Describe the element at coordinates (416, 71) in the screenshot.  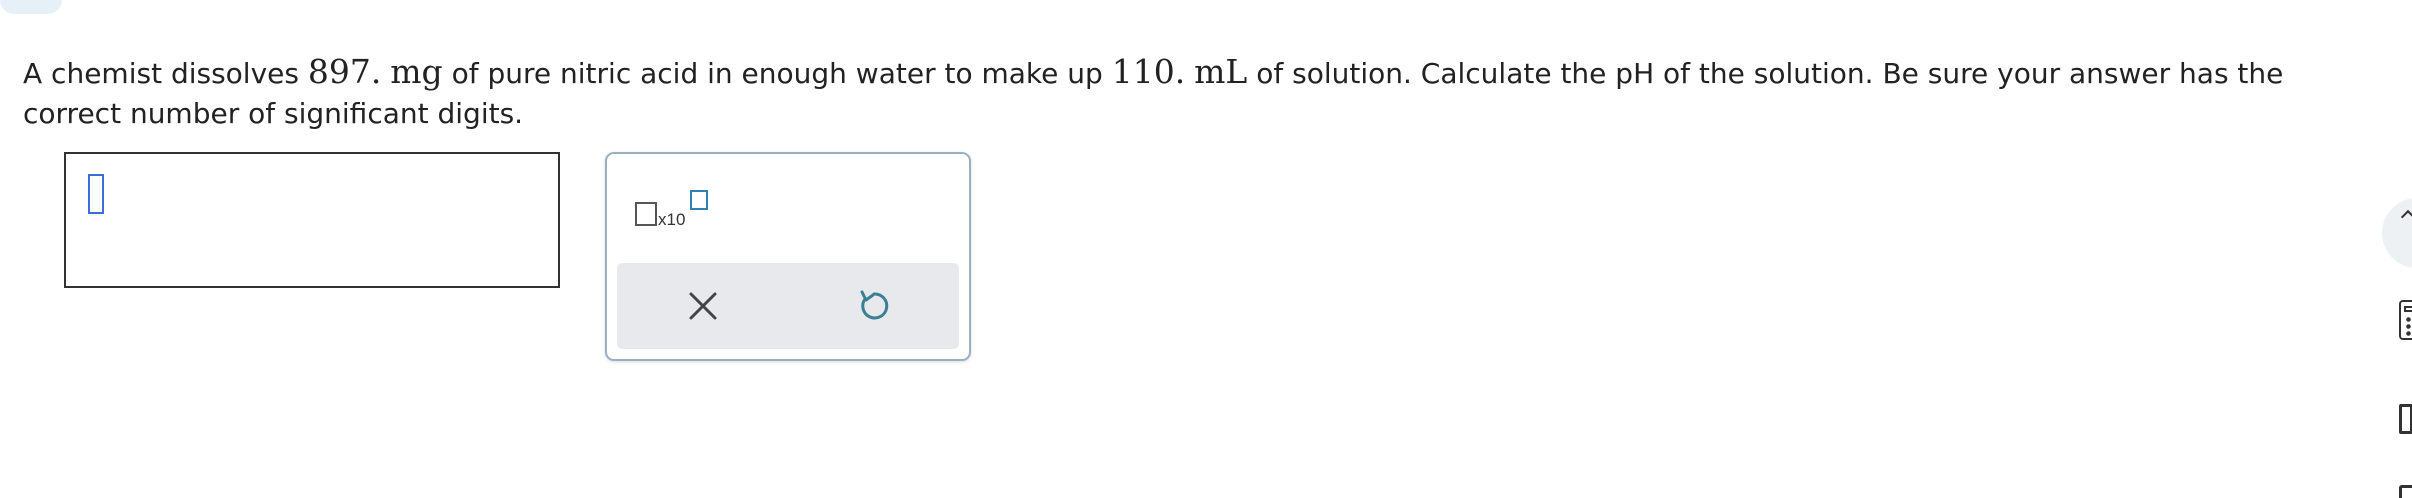
I see `mass-unit: mg` at that location.